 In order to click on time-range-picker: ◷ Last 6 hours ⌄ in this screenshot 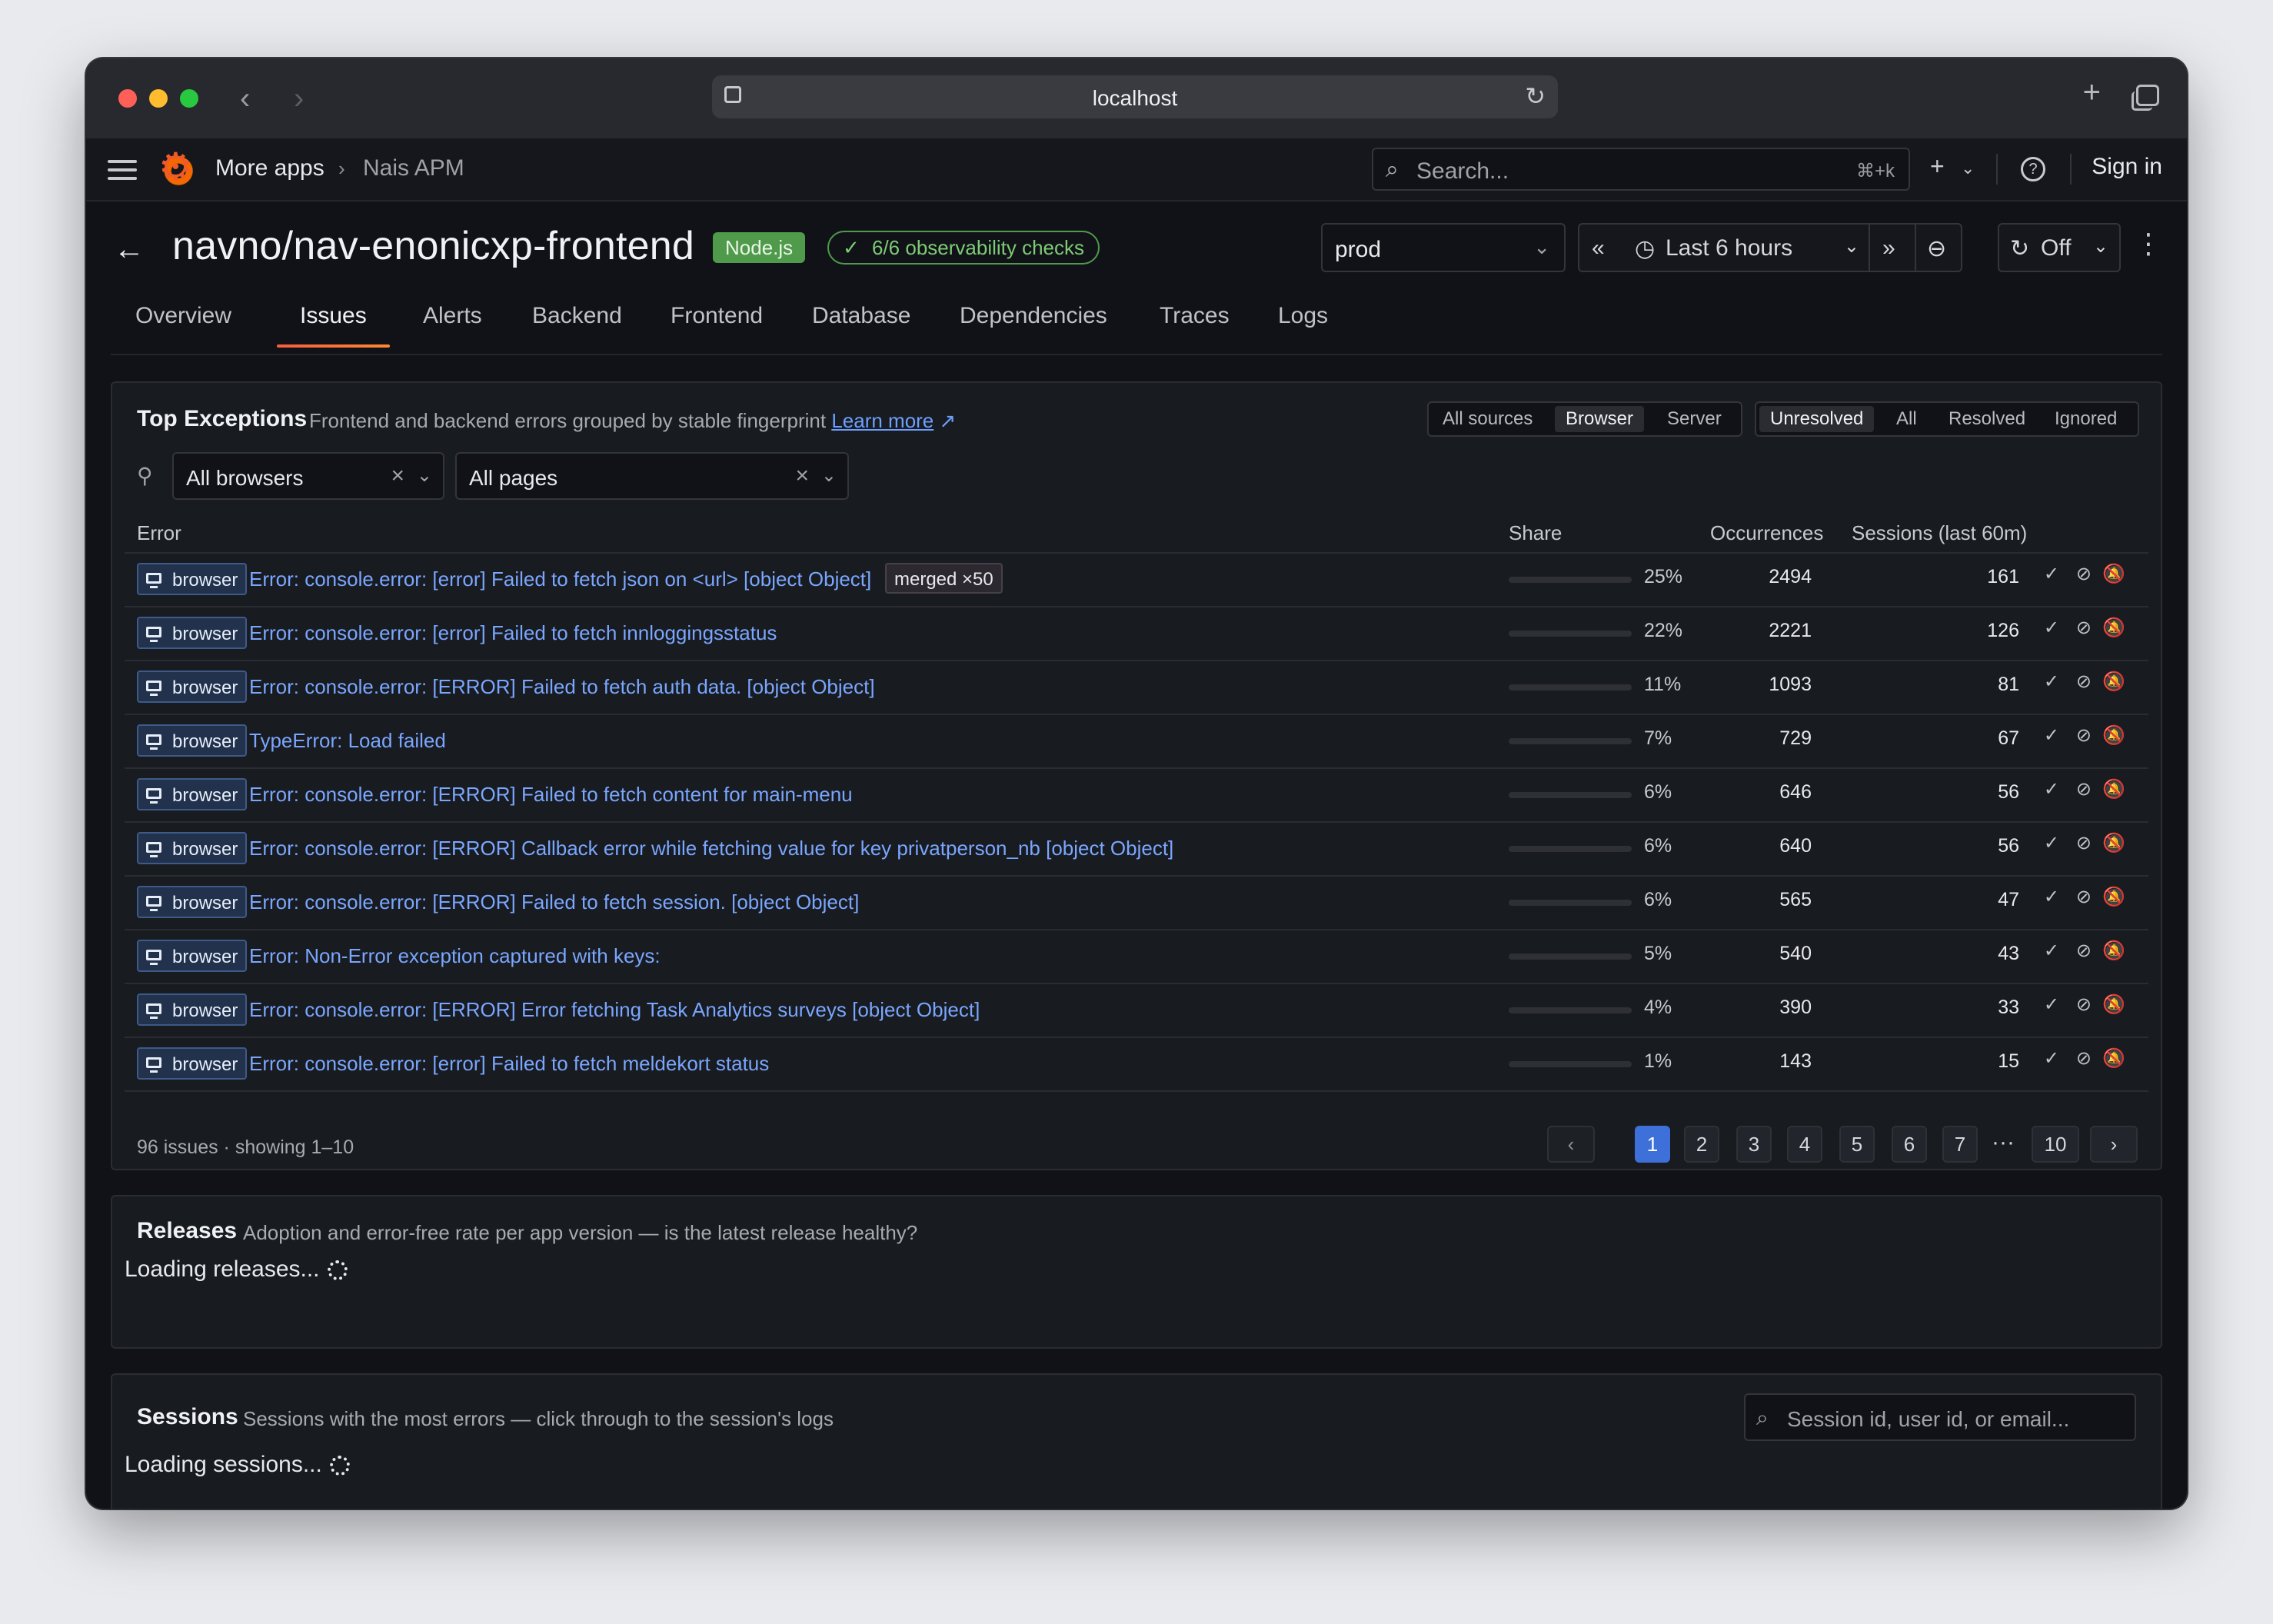, I will do `click(1747, 247)`.